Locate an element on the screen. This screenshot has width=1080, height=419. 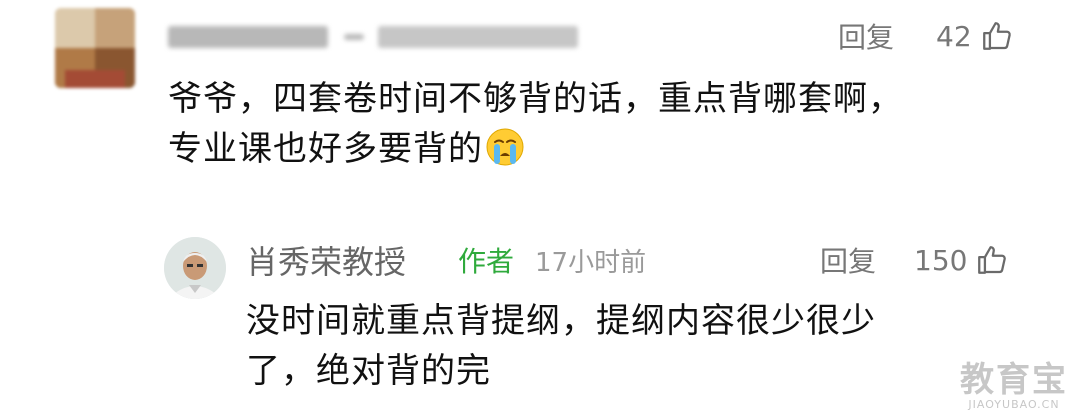
avatar-portrait is located at coordinates (195, 268).